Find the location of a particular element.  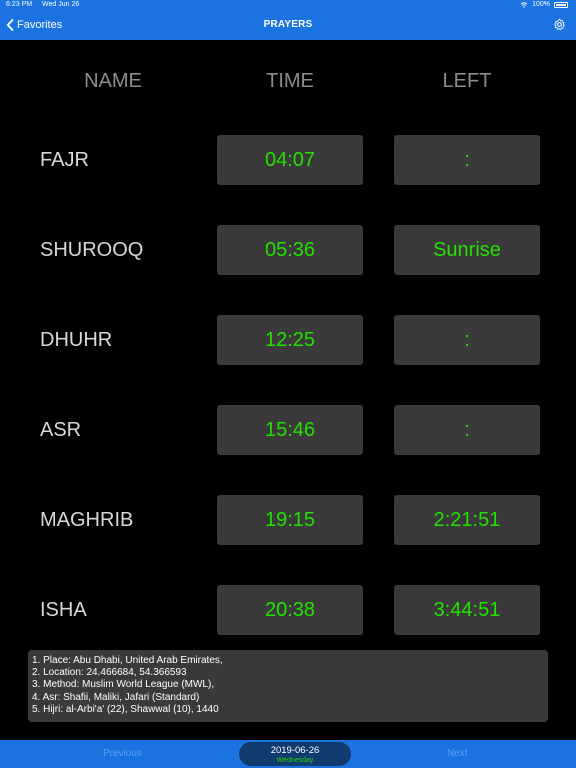

prayer-left-asr: : is located at coordinates (467, 430).